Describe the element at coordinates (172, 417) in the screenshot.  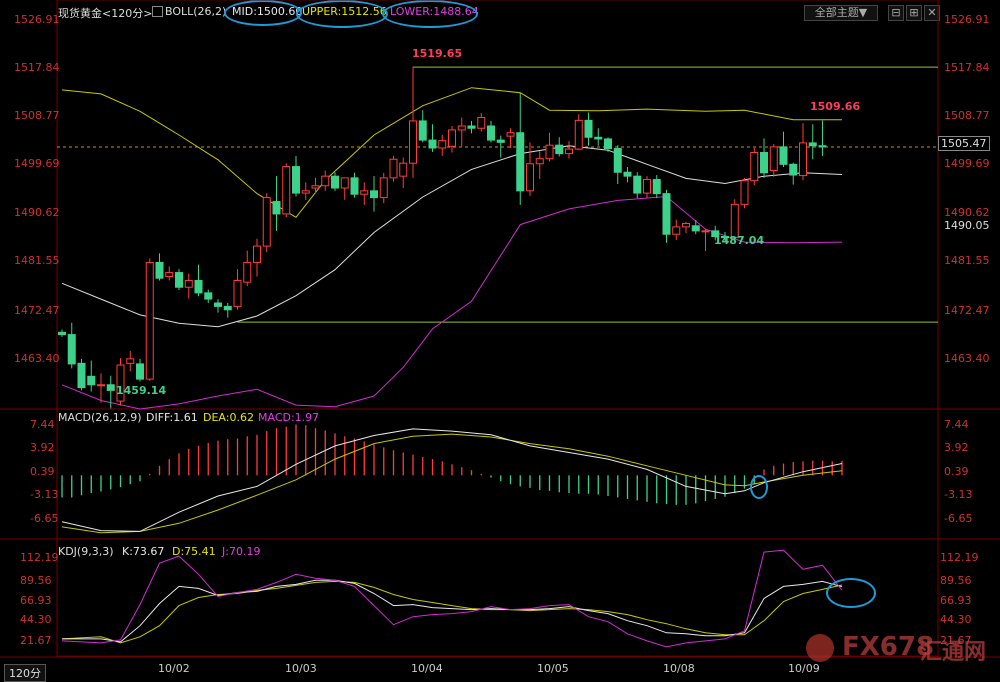
I see `macd-diff-label: DIFF:1.61` at that location.